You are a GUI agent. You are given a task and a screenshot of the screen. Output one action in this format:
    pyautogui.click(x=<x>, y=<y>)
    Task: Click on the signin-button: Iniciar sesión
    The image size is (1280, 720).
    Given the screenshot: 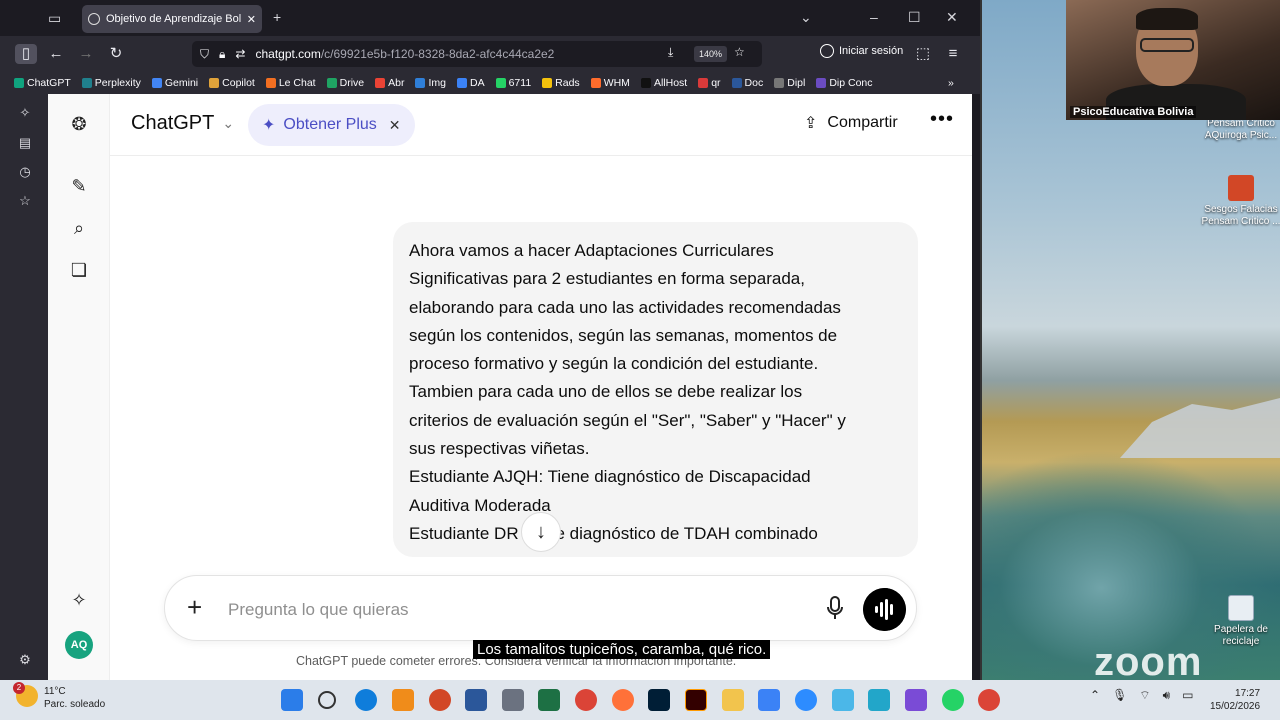 What is the action you would take?
    pyautogui.click(x=861, y=51)
    